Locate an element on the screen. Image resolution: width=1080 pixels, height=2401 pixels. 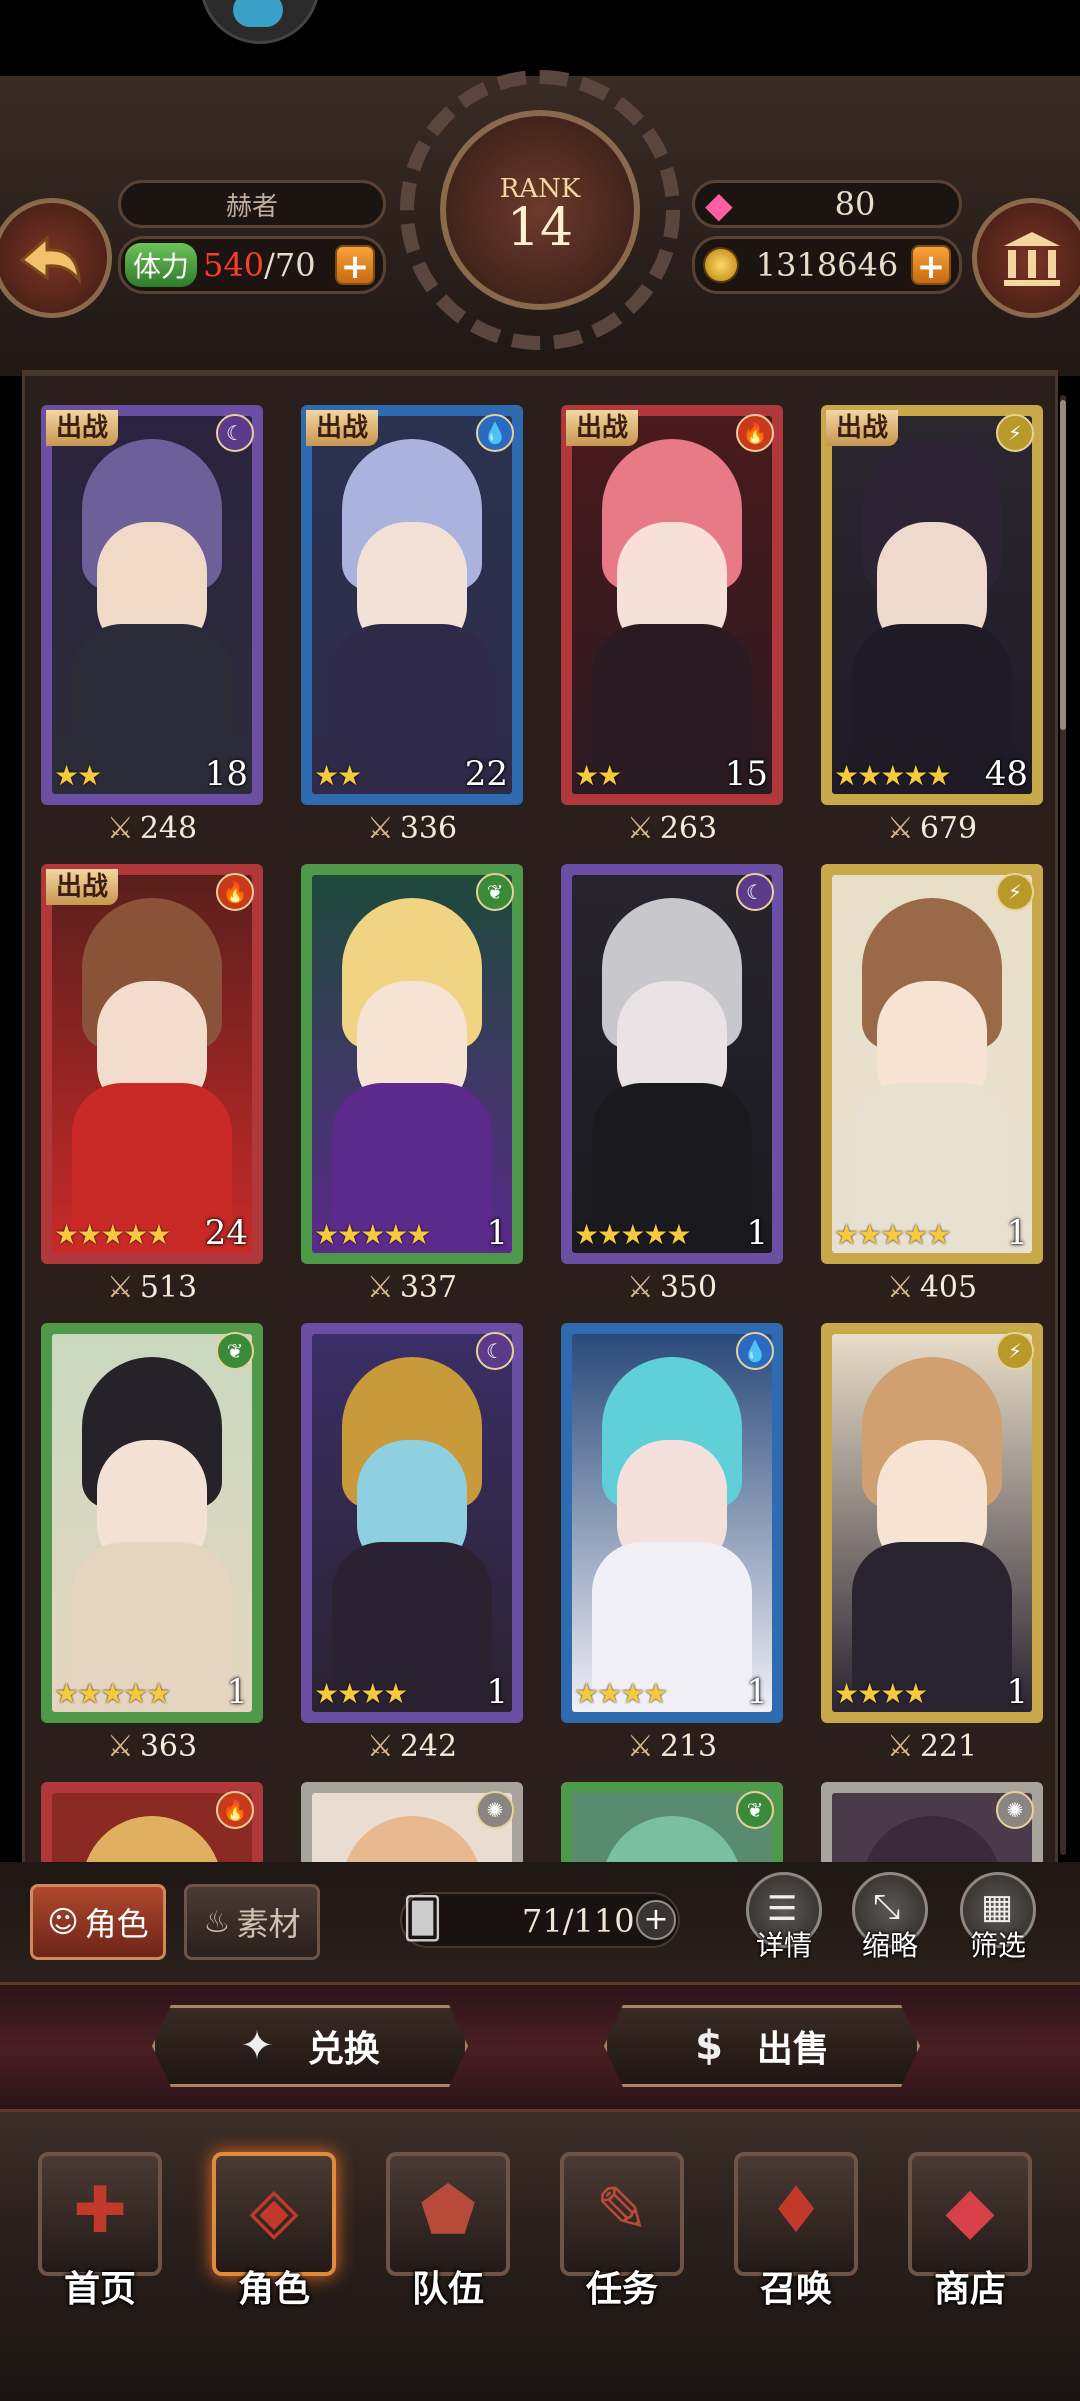
puzzle-icon: ✦ is located at coordinates (257, 2046).